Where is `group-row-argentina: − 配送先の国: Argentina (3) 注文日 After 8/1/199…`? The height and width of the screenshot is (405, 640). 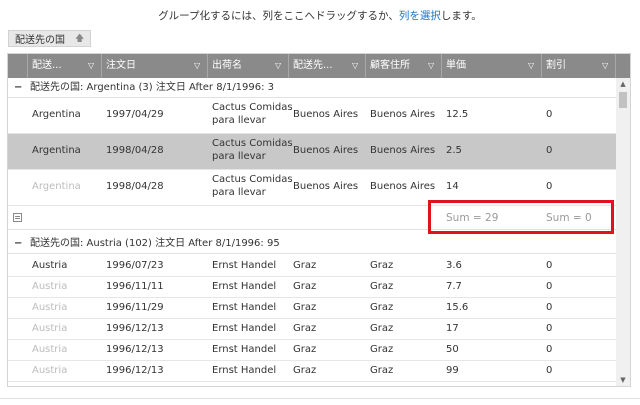
group-row-argentina: − 配送先の国: Argentina (3) 注文日 After 8/1/199… is located at coordinates (312, 88).